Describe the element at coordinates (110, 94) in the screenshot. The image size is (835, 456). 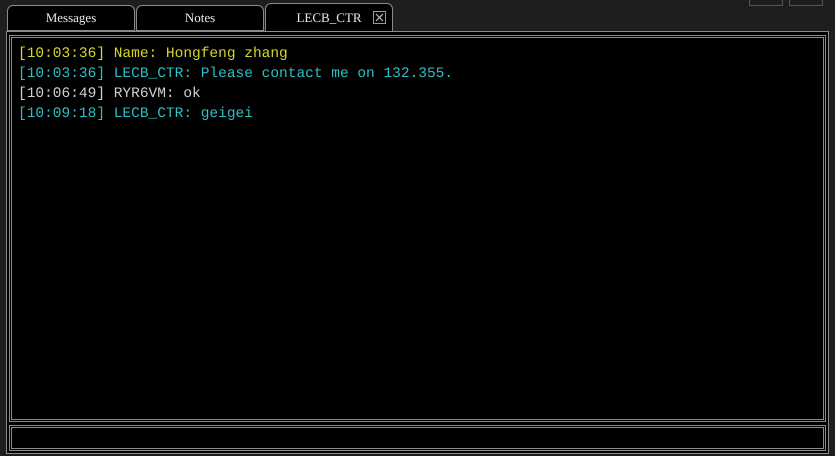
I see `chat-message: [10:06:49] RYR6VM: ok` at that location.